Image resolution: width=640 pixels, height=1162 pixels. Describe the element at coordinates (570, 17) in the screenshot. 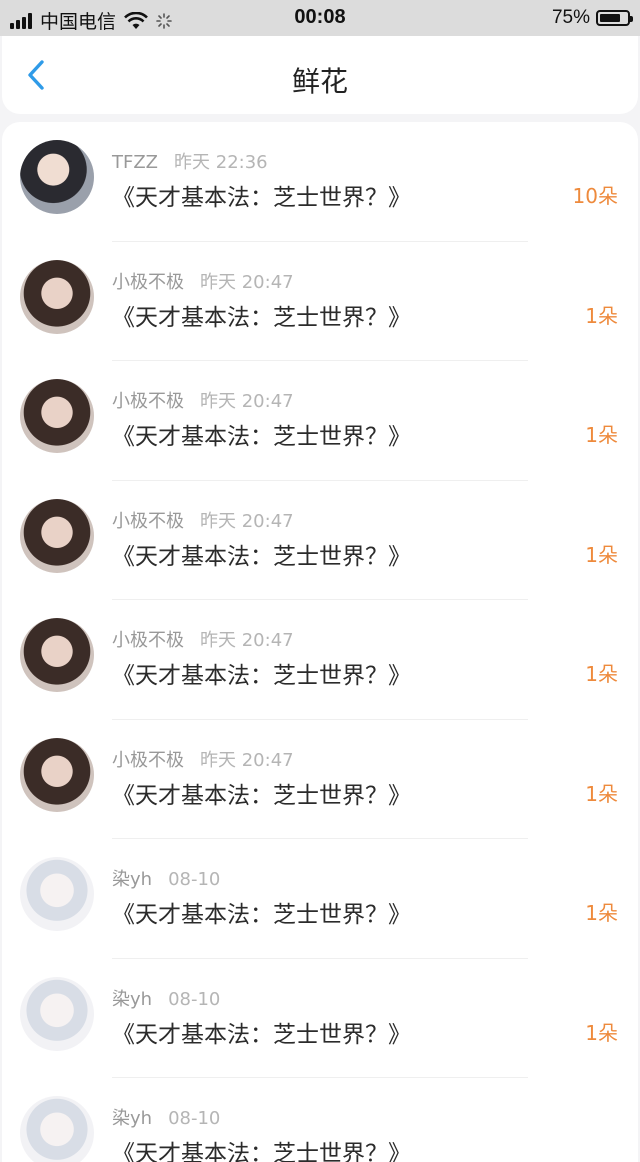

I see `battery-percent: 75%` at that location.